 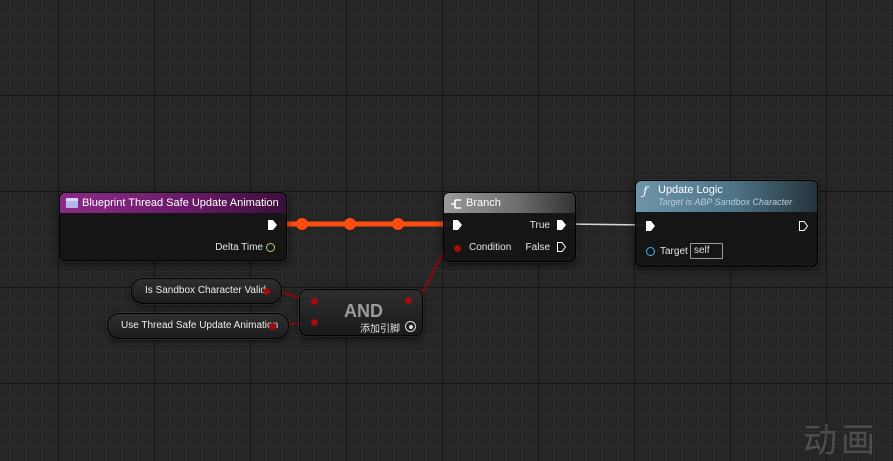 I want to click on true-label: True, so click(x=539, y=225).